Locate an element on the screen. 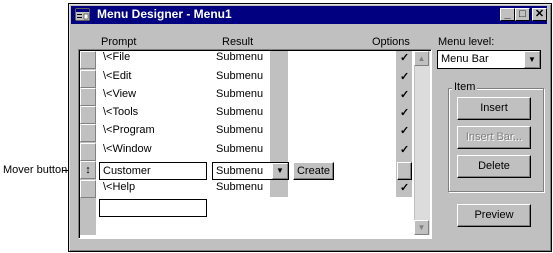  prompt-cell: \<Edit is located at coordinates (117, 76).